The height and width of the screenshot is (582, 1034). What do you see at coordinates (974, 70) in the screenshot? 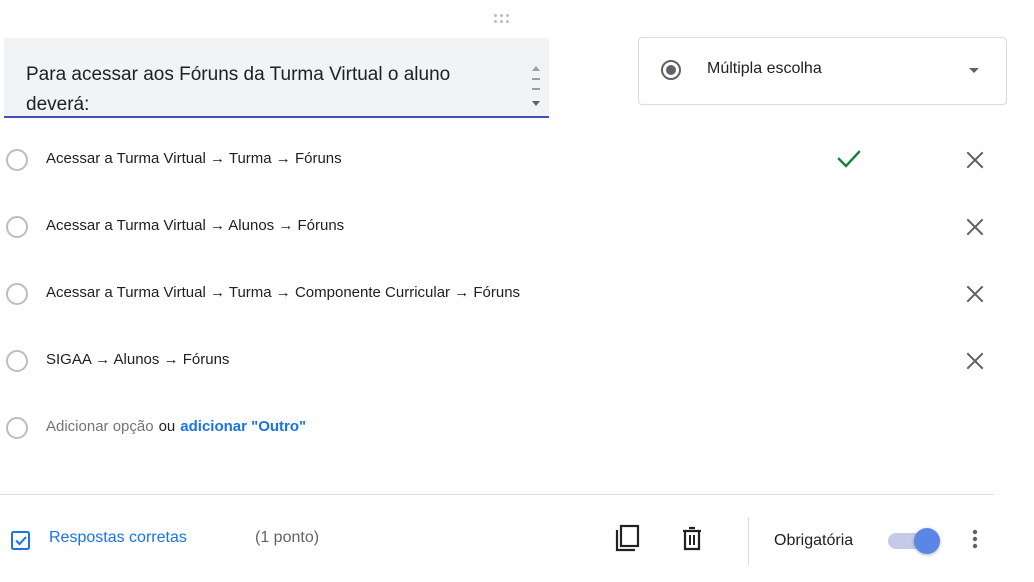
I see `caret-down-icon` at bounding box center [974, 70].